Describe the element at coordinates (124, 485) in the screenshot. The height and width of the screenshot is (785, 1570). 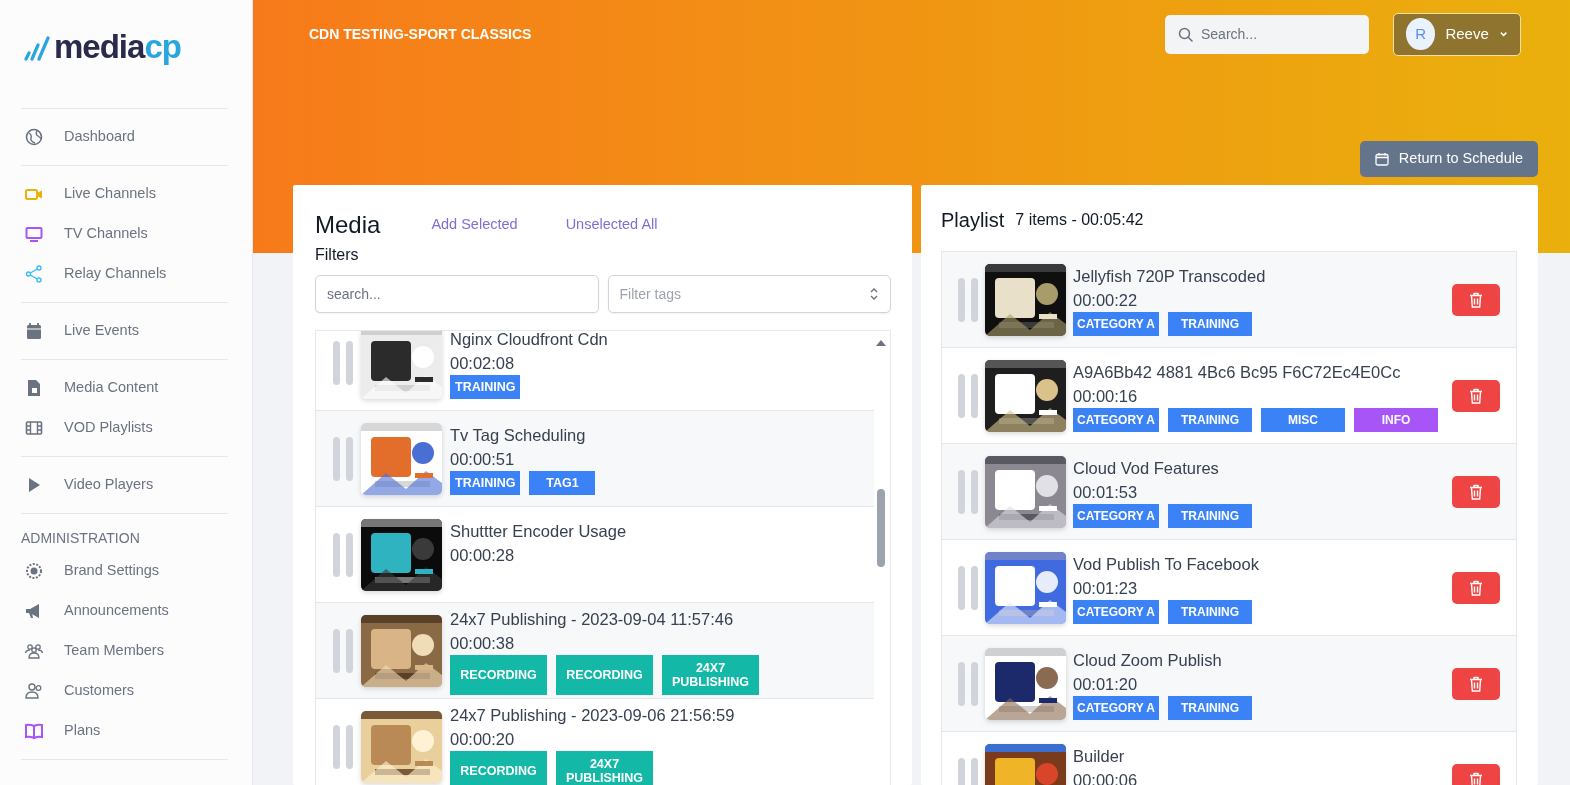
I see `sidebar-item: Video Players` at that location.